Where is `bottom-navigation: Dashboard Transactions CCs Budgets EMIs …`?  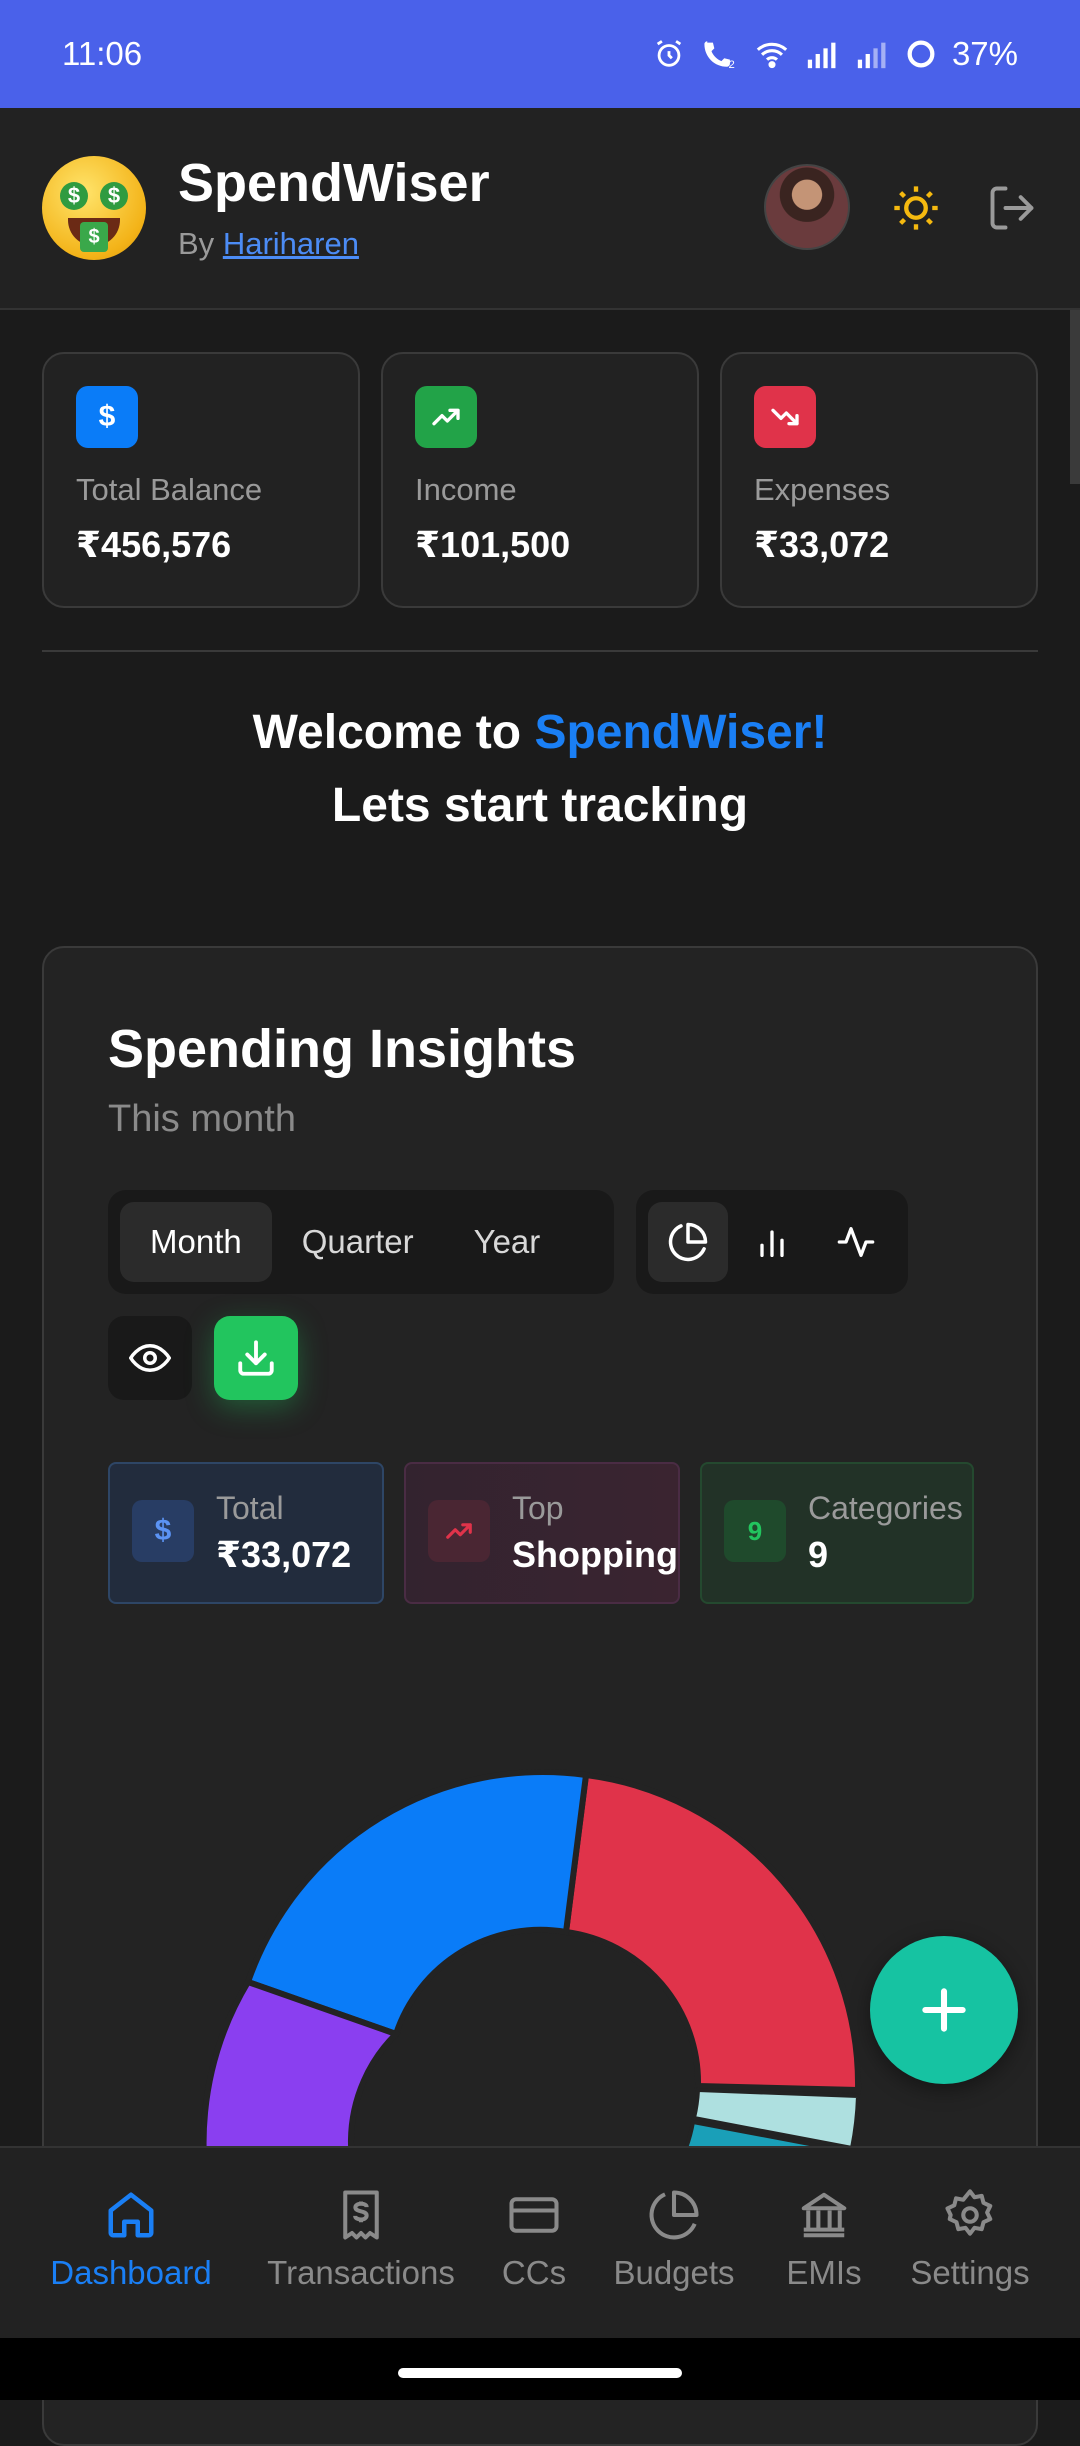
bottom-navigation: Dashboard Transactions CCs Budgets EMIs … is located at coordinates (540, 2242).